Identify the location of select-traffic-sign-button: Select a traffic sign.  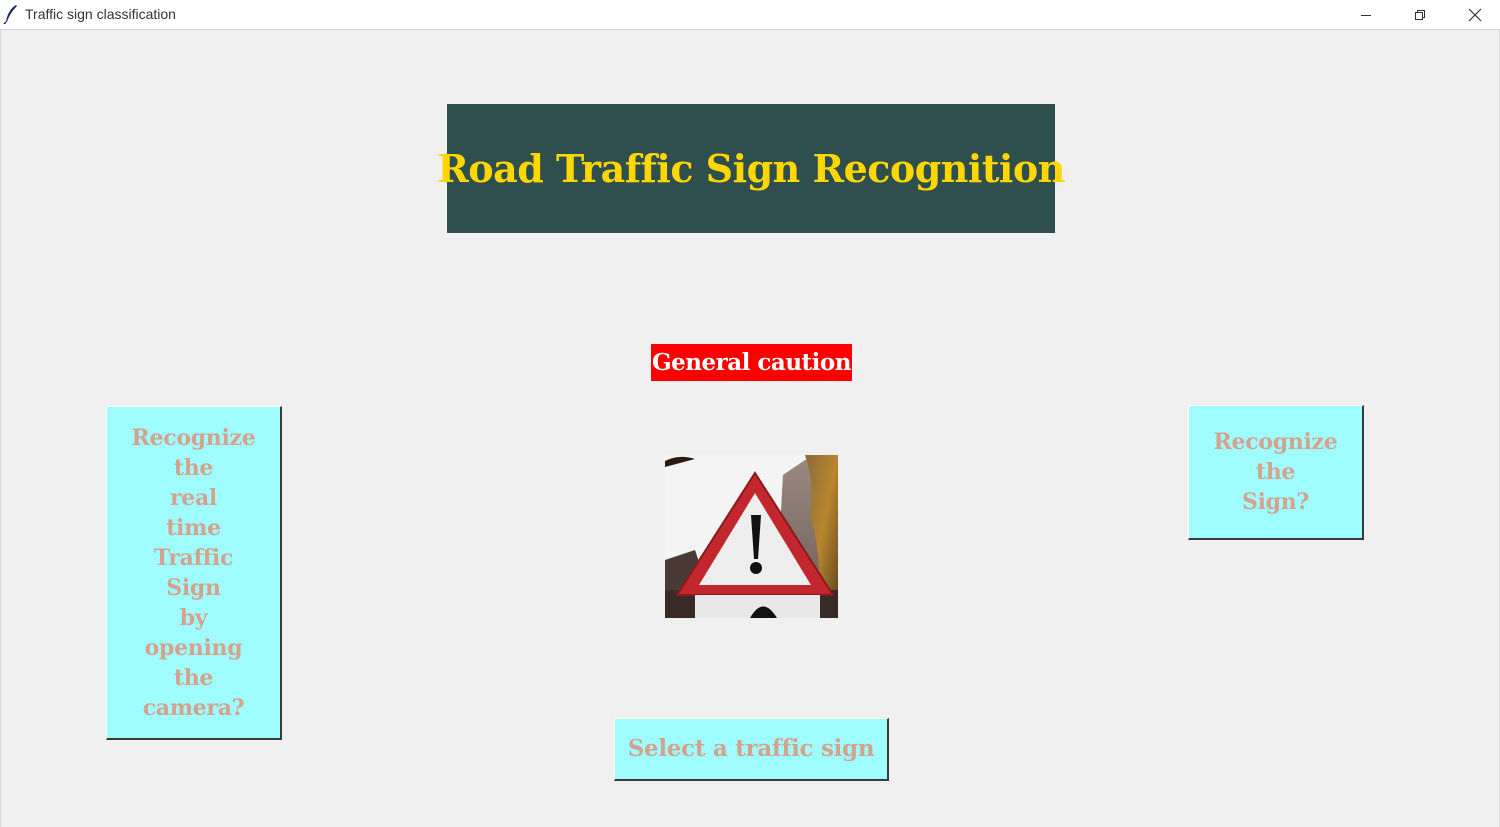
(751, 749).